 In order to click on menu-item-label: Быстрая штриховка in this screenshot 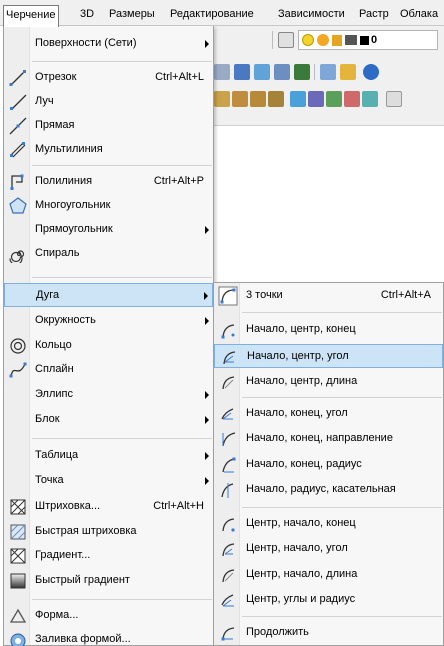, I will do `click(86, 531)`.